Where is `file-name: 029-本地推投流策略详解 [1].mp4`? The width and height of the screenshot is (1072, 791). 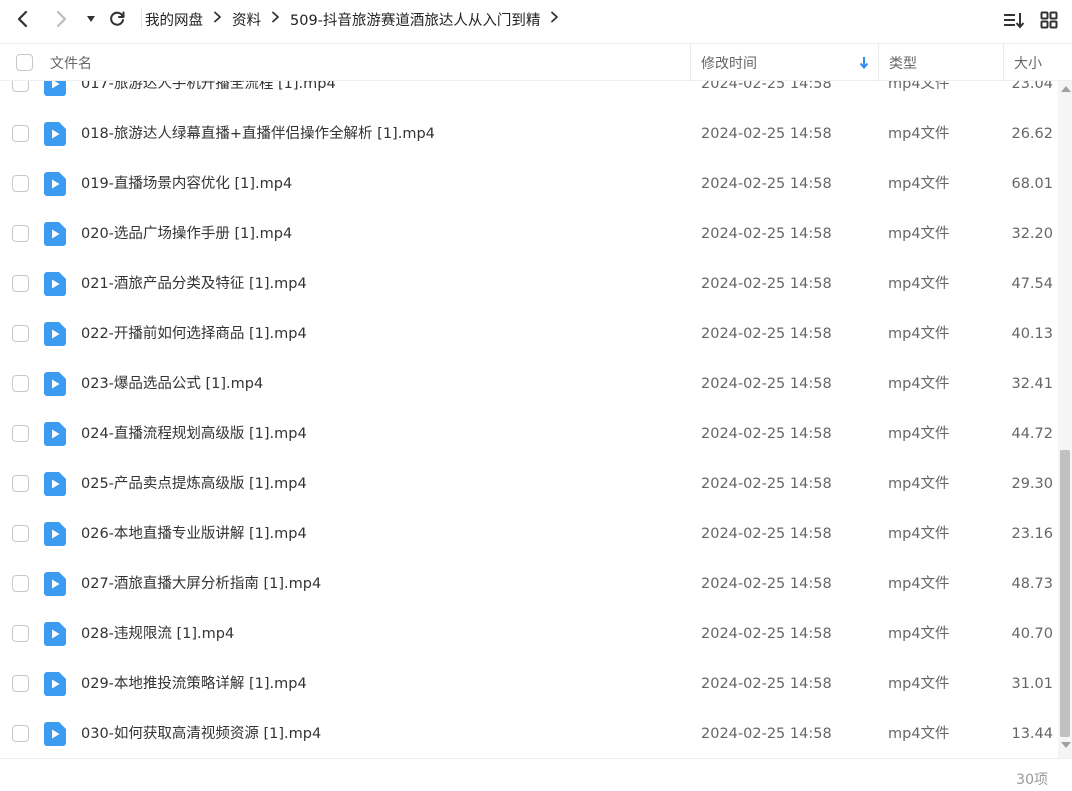
file-name: 029-本地推投流策略详解 [1].mp4 is located at coordinates (194, 684).